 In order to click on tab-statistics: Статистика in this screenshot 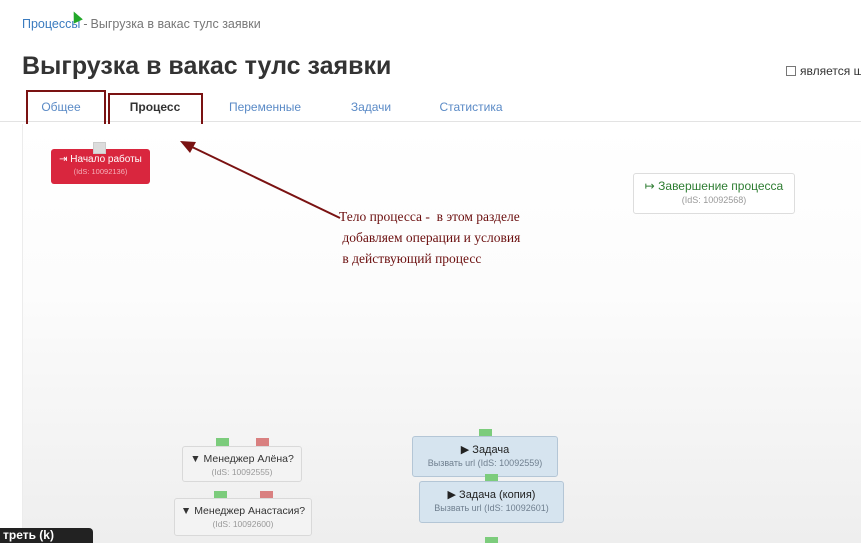, I will do `click(471, 107)`.